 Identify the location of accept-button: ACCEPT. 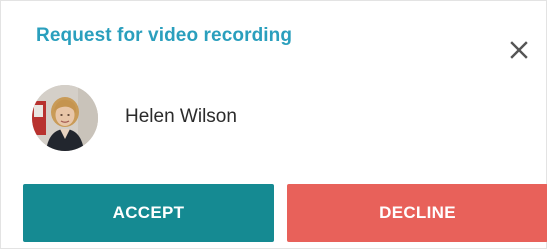
(148, 213).